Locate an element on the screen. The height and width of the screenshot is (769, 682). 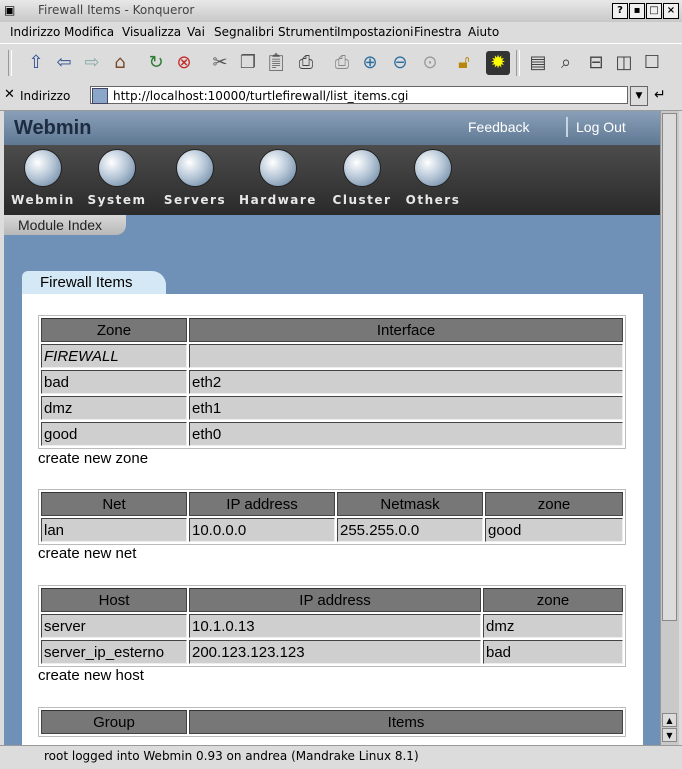
column-header: Netmask is located at coordinates (410, 504).